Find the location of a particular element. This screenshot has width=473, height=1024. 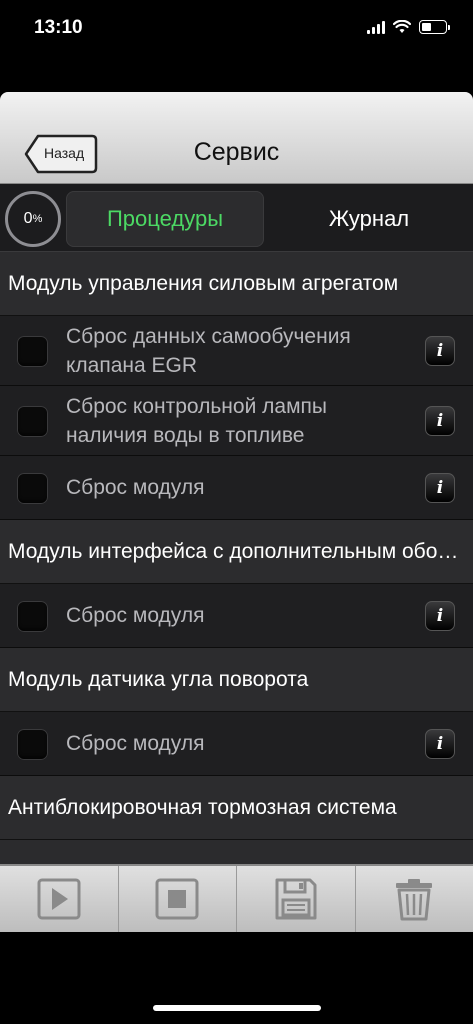

home-indicator is located at coordinates (237, 1008).